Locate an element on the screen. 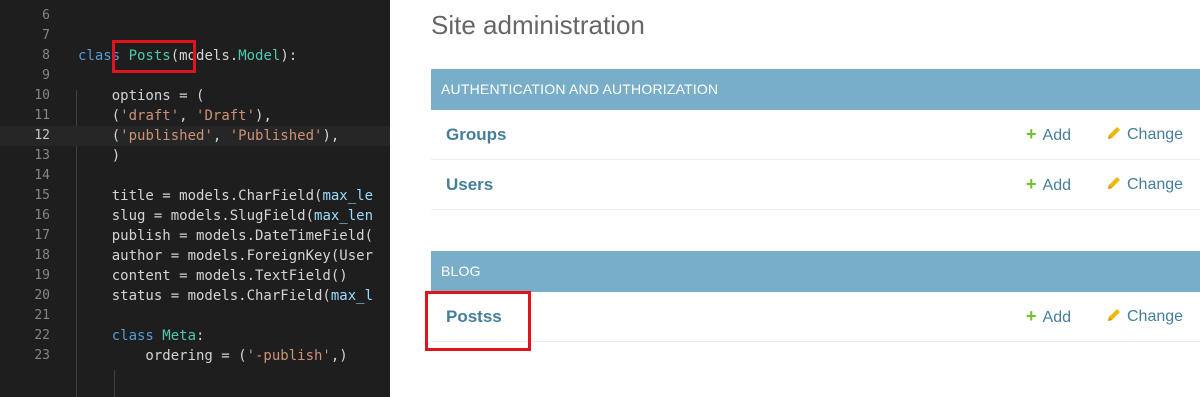  code-text: content = models.TextField() is located at coordinates (213, 276).